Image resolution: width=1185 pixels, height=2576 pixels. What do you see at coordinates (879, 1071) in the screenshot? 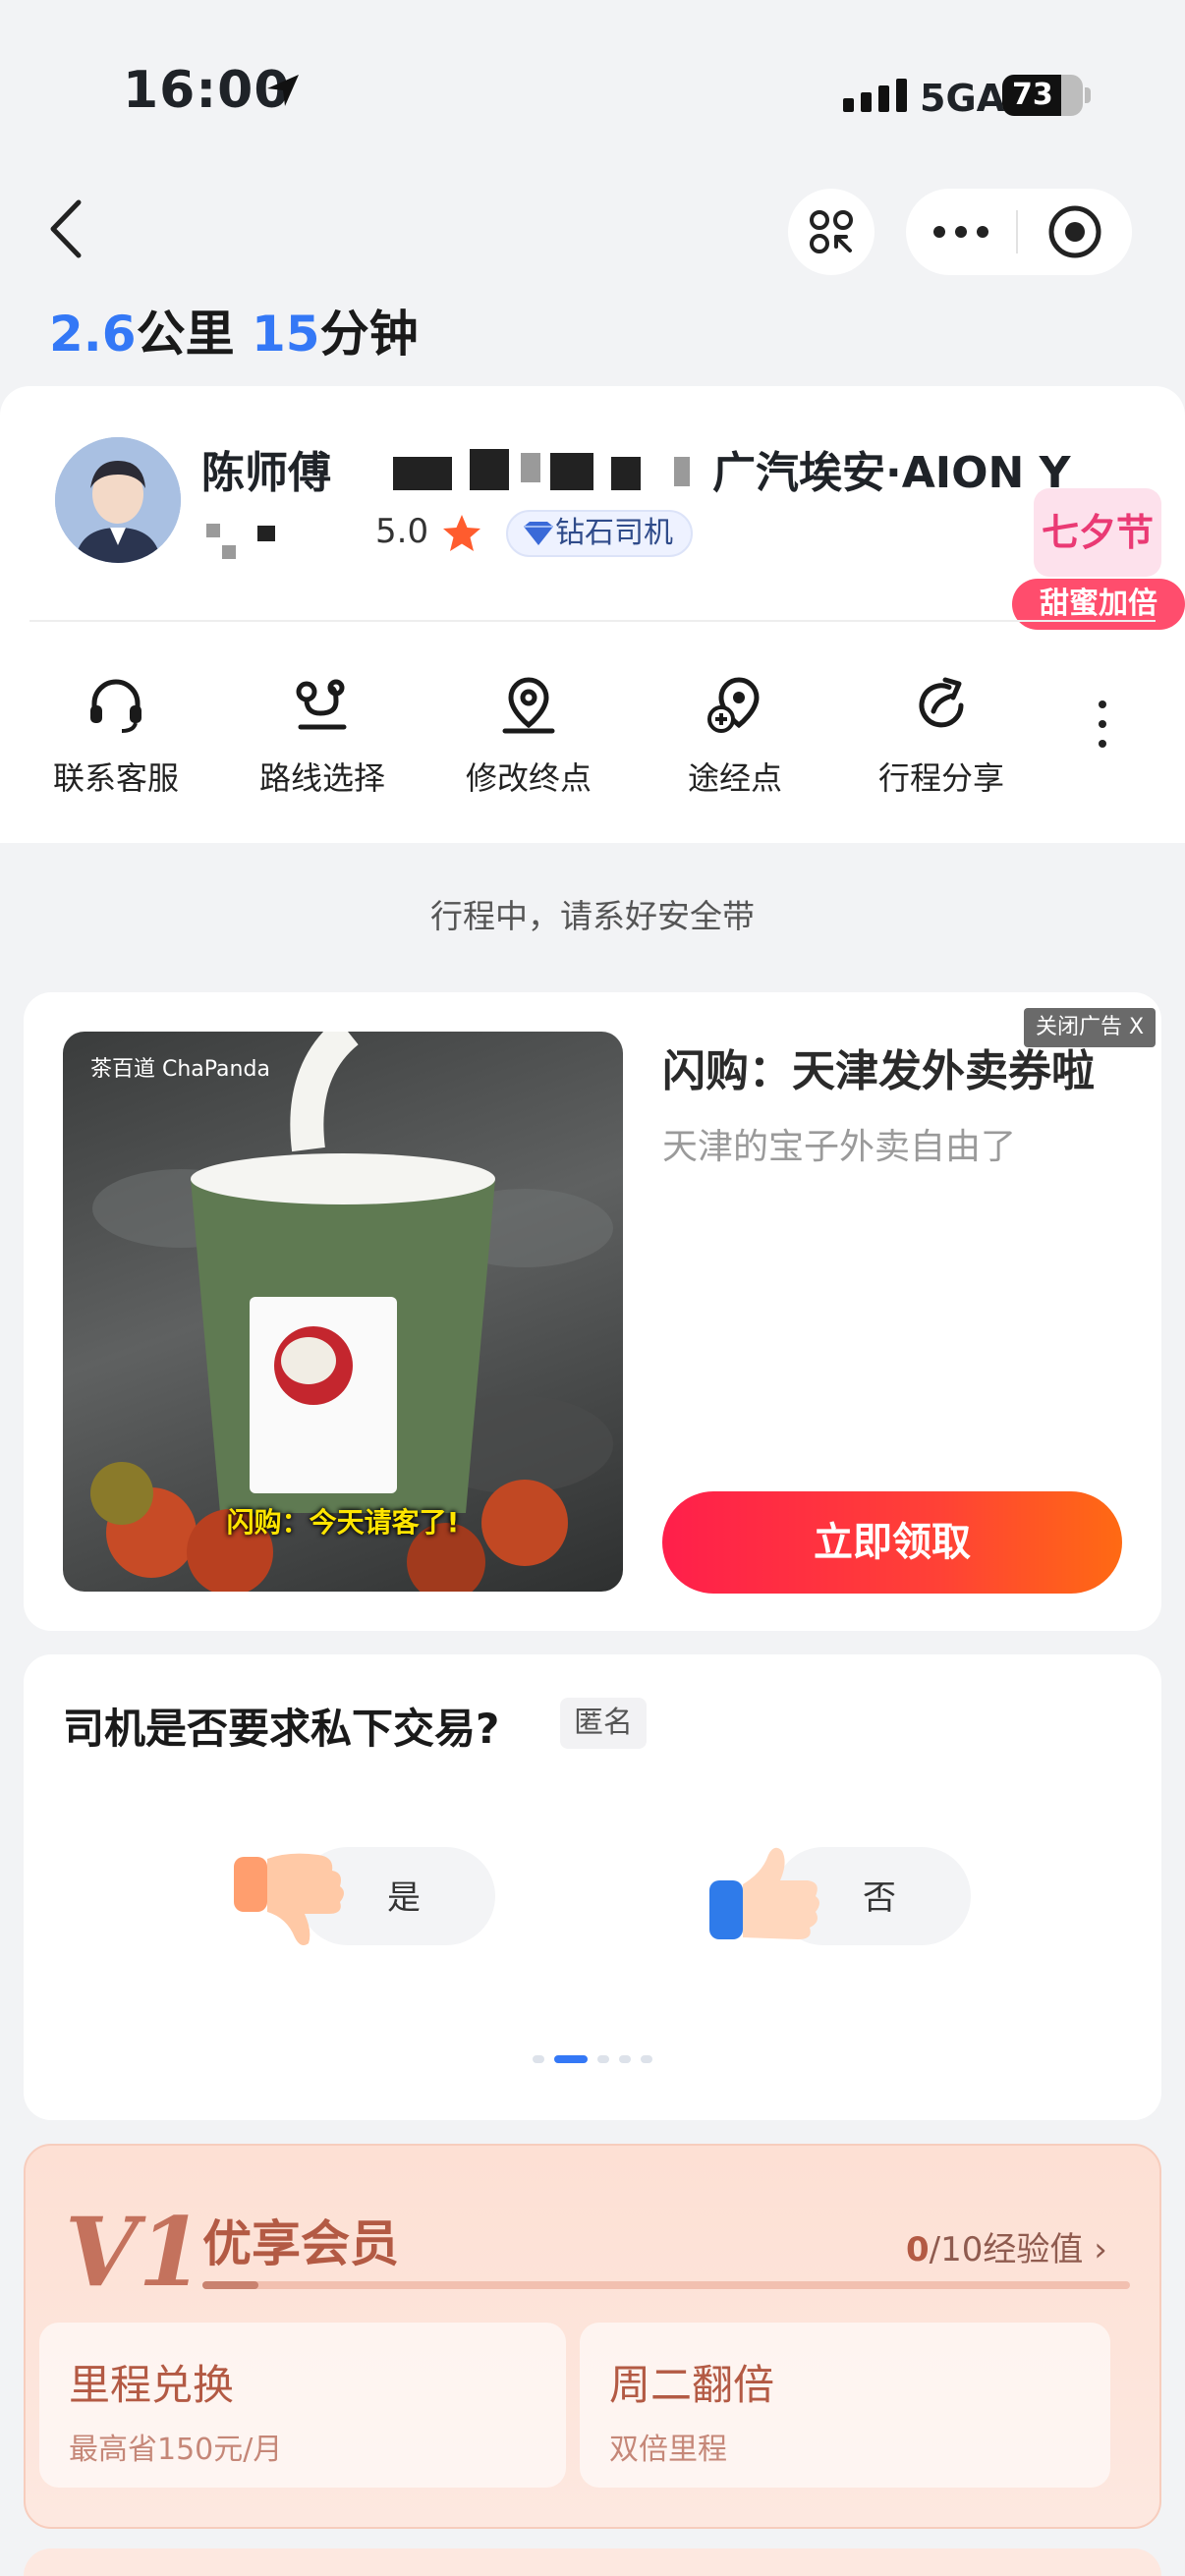
I see `ad-title: 闪购：天津发外卖券啦` at bounding box center [879, 1071].